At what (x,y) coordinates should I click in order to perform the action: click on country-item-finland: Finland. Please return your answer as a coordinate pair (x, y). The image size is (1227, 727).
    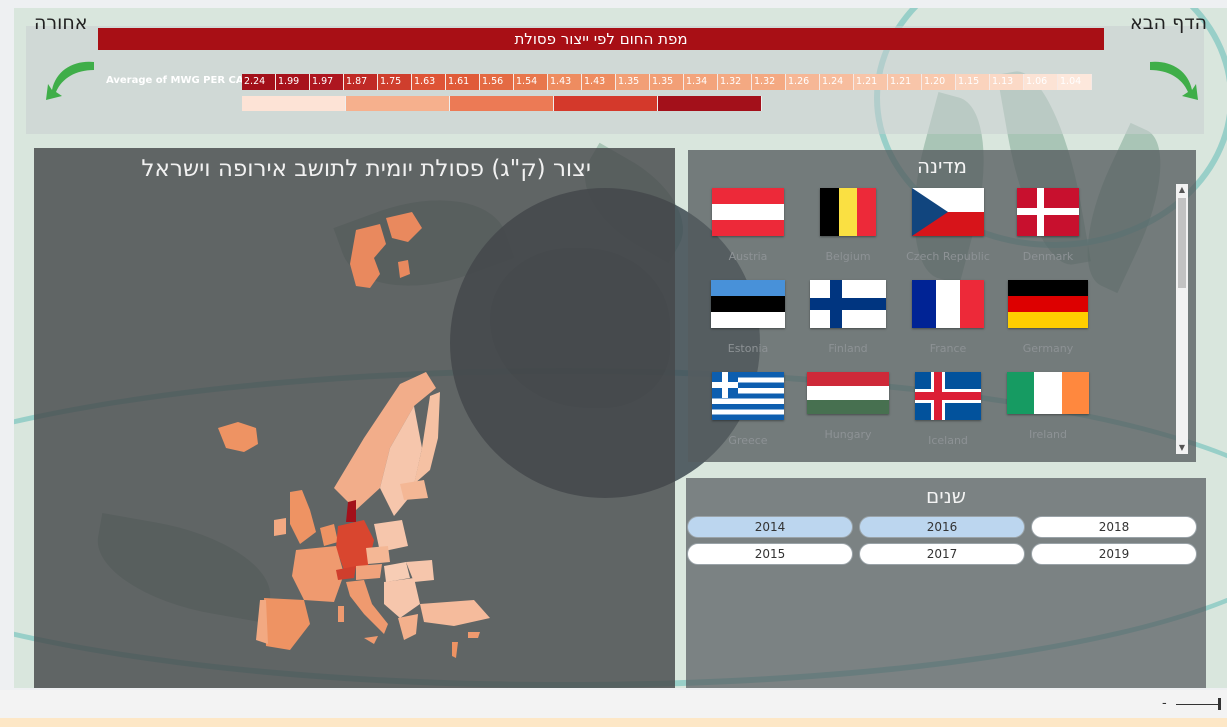
    Looking at the image, I should click on (848, 326).